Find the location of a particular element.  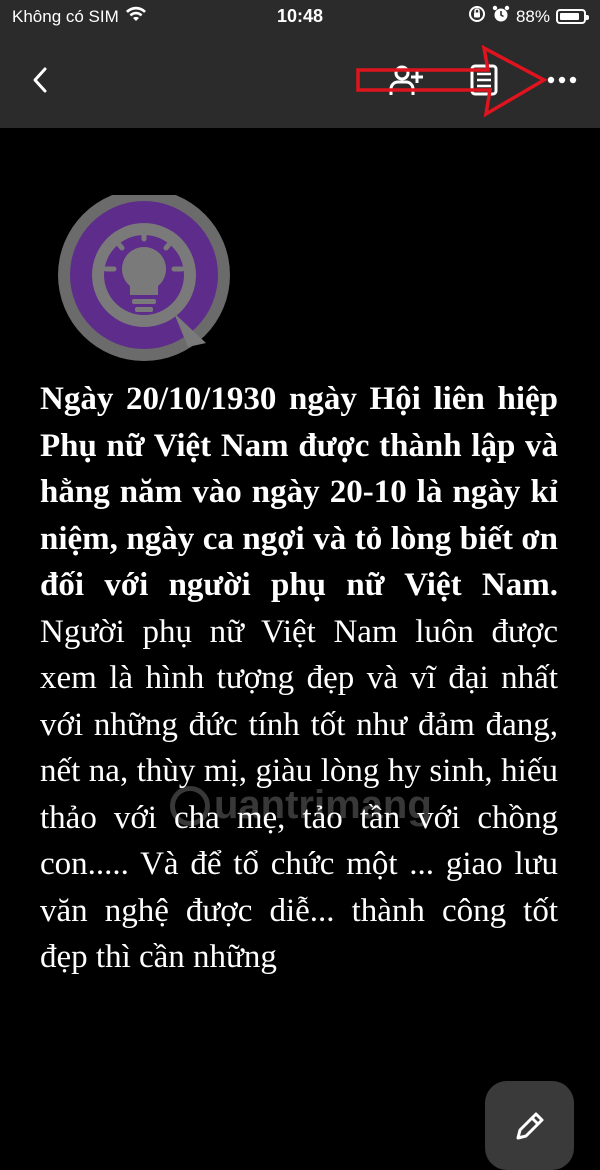

status-bar: Không có SIM 10:48 88% is located at coordinates (300, 17).